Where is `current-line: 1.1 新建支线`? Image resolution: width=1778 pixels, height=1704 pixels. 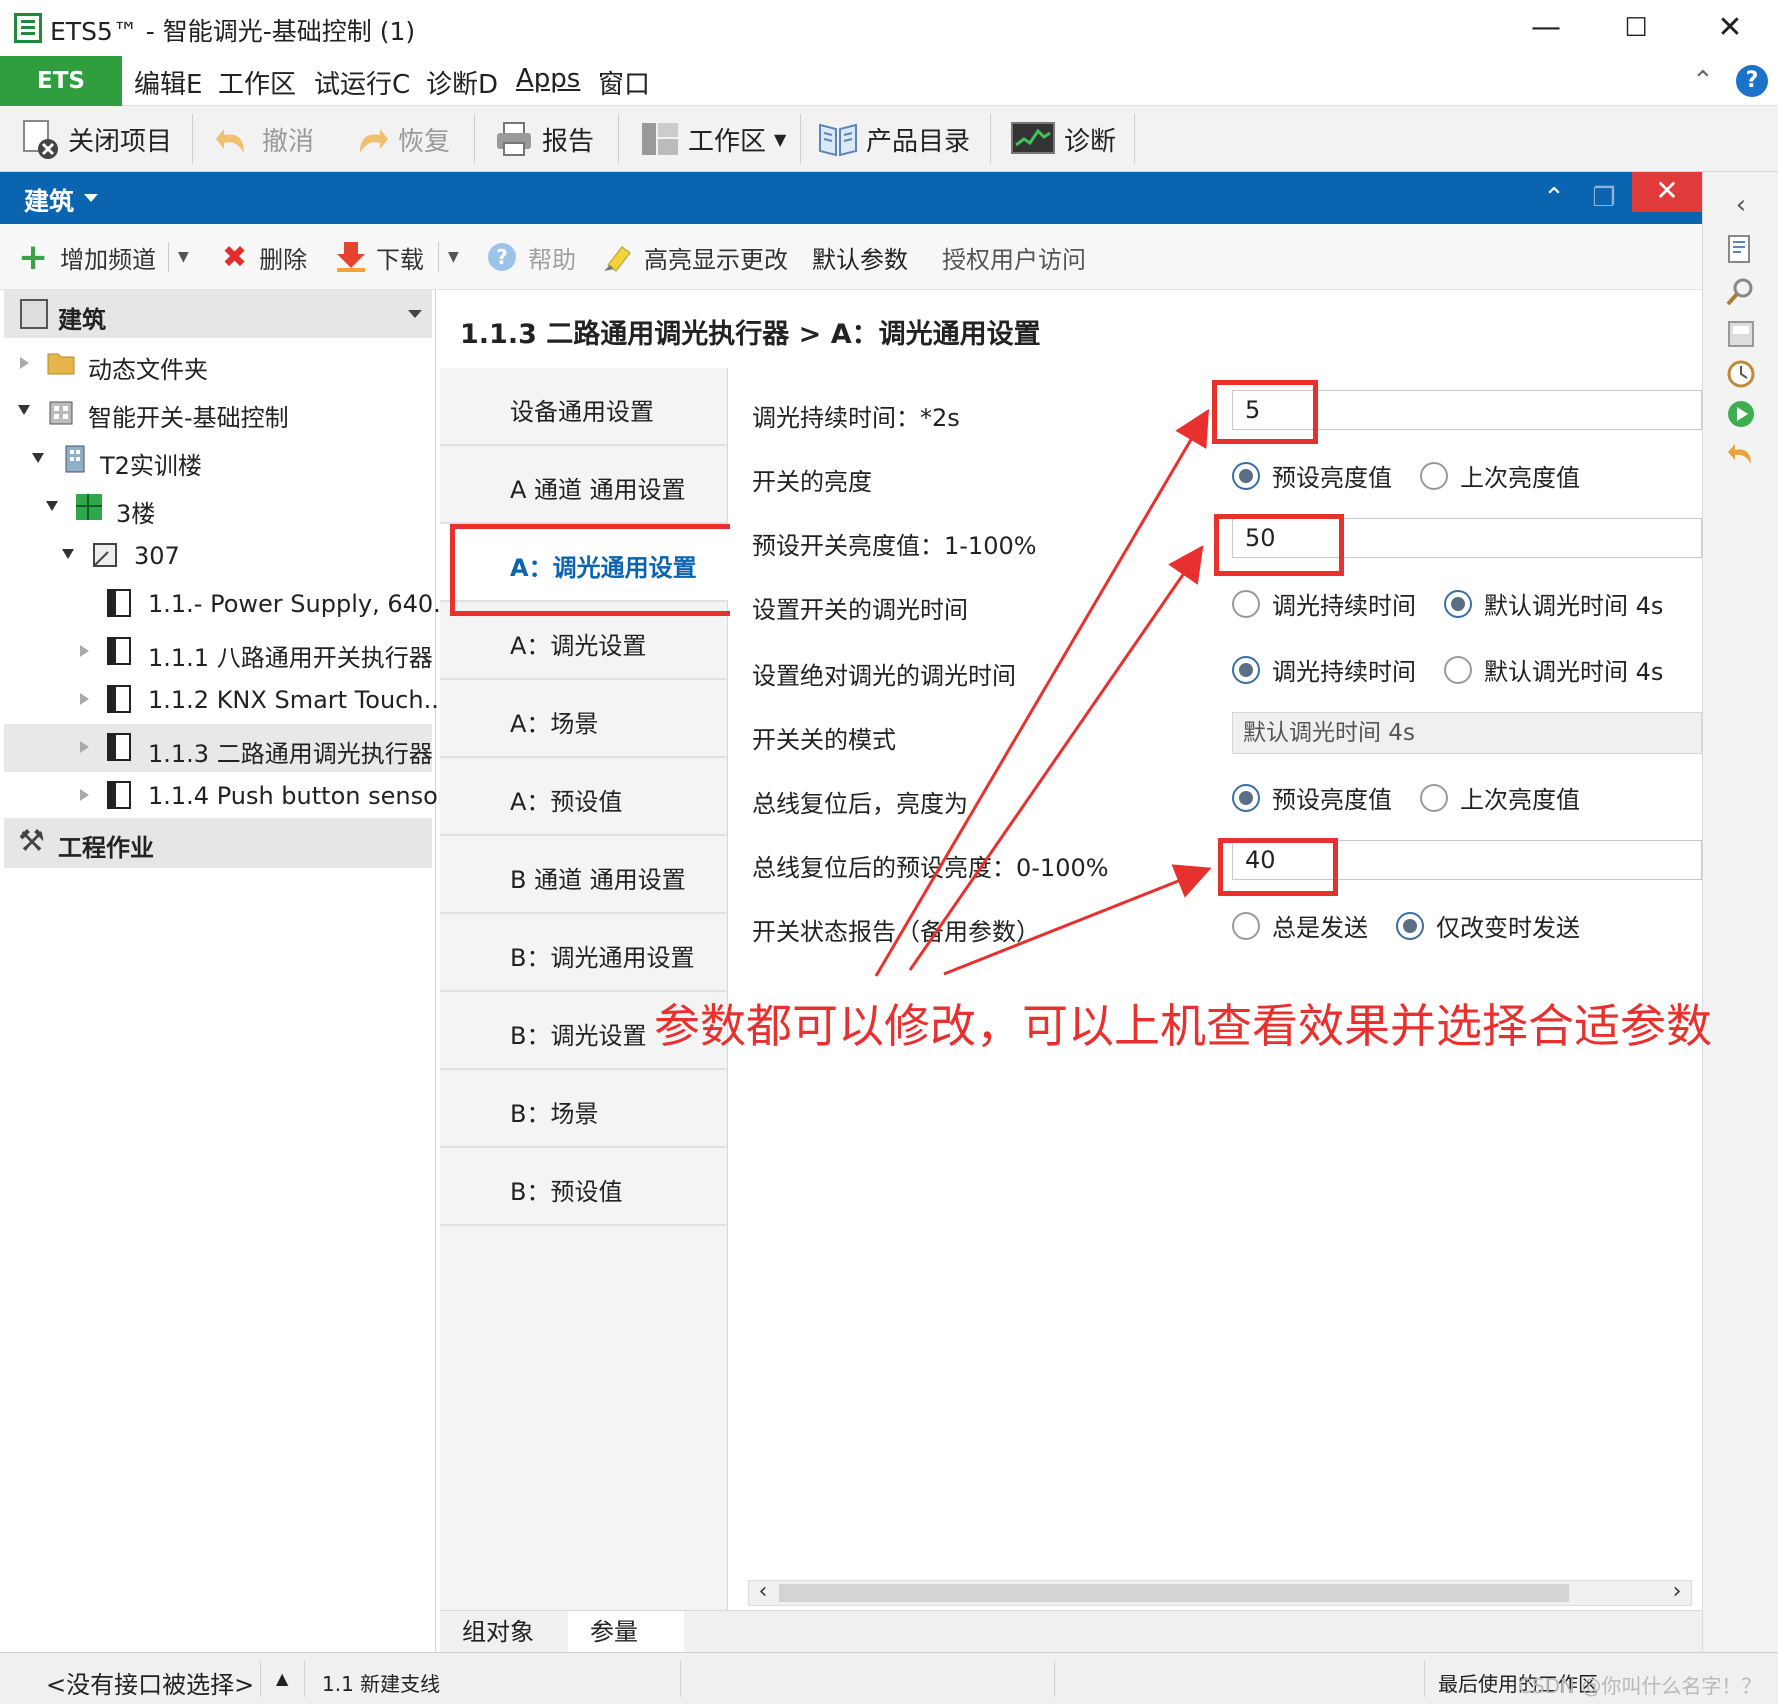 current-line: 1.1 新建支线 is located at coordinates (381, 1684).